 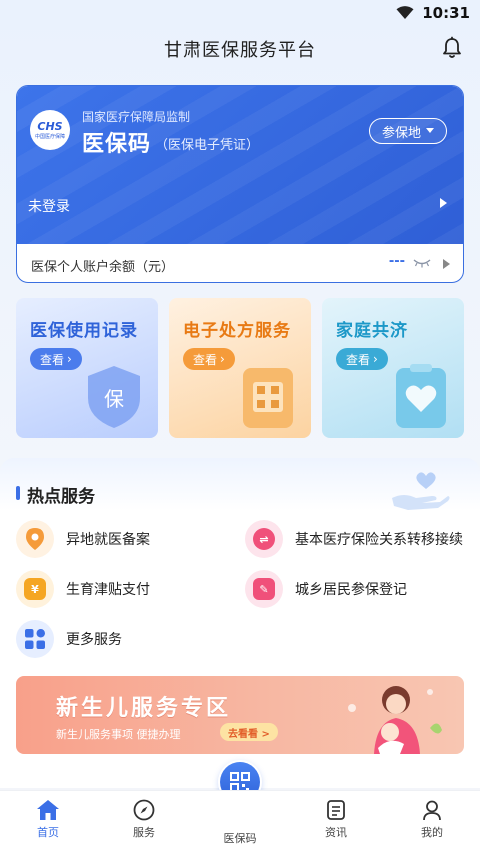 I want to click on chs-logo-sub: 中国医疗保障, so click(x=49, y=137).